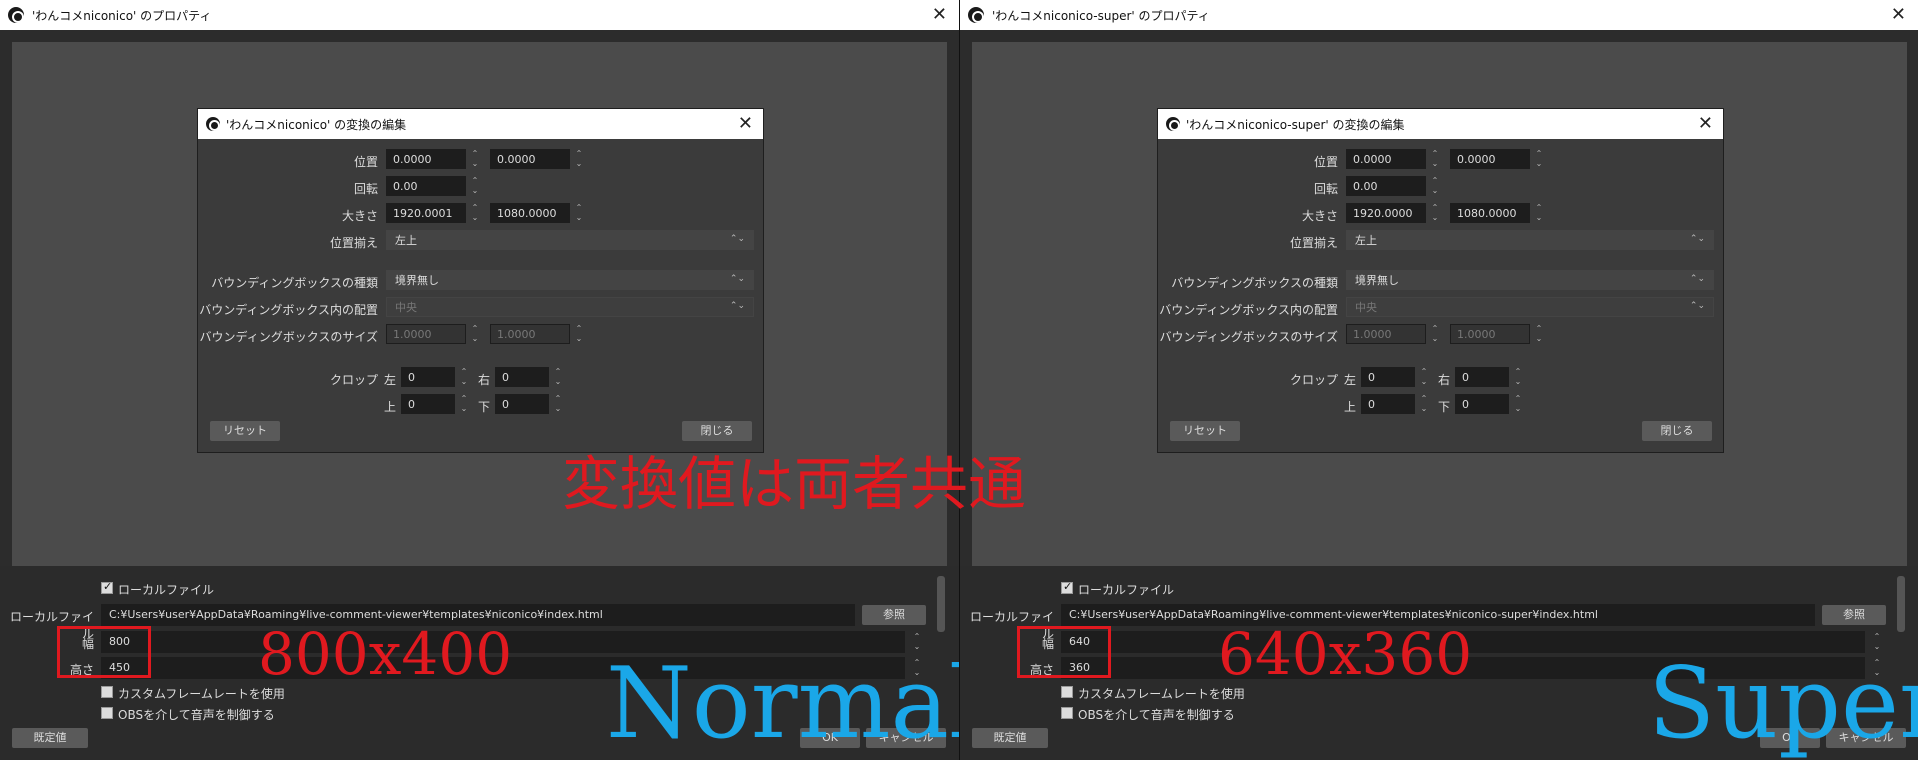 This screenshot has height=760, width=1918. Describe the element at coordinates (1386, 213) in the screenshot. I see `size-w-input: 1920.0000` at that location.